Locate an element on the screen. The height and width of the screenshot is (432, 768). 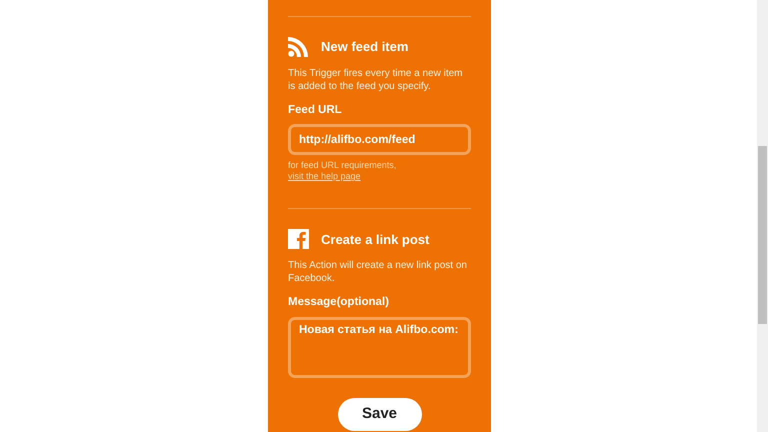
description: This Trigger fires every time a new item is added to the feed you specify. is located at coordinates (376, 80).